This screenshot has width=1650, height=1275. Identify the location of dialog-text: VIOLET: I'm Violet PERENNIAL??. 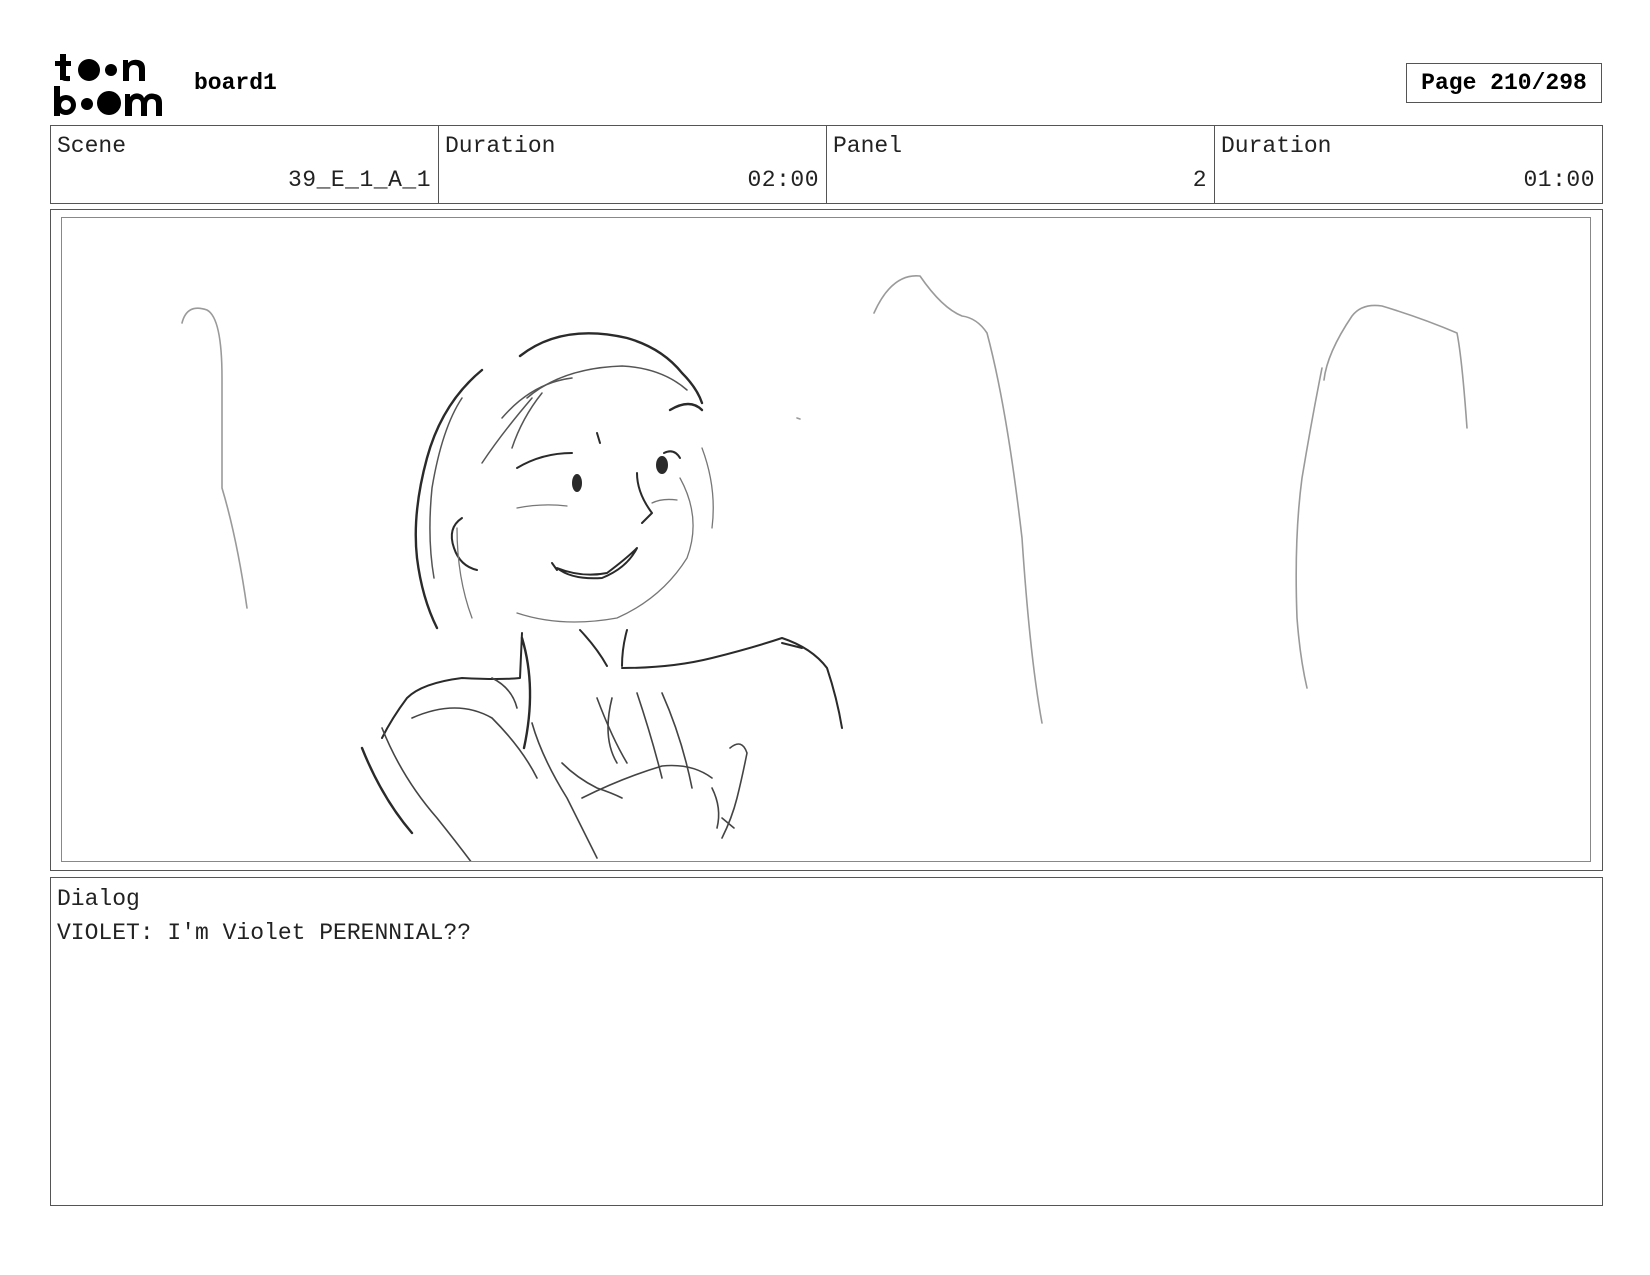
(264, 933).